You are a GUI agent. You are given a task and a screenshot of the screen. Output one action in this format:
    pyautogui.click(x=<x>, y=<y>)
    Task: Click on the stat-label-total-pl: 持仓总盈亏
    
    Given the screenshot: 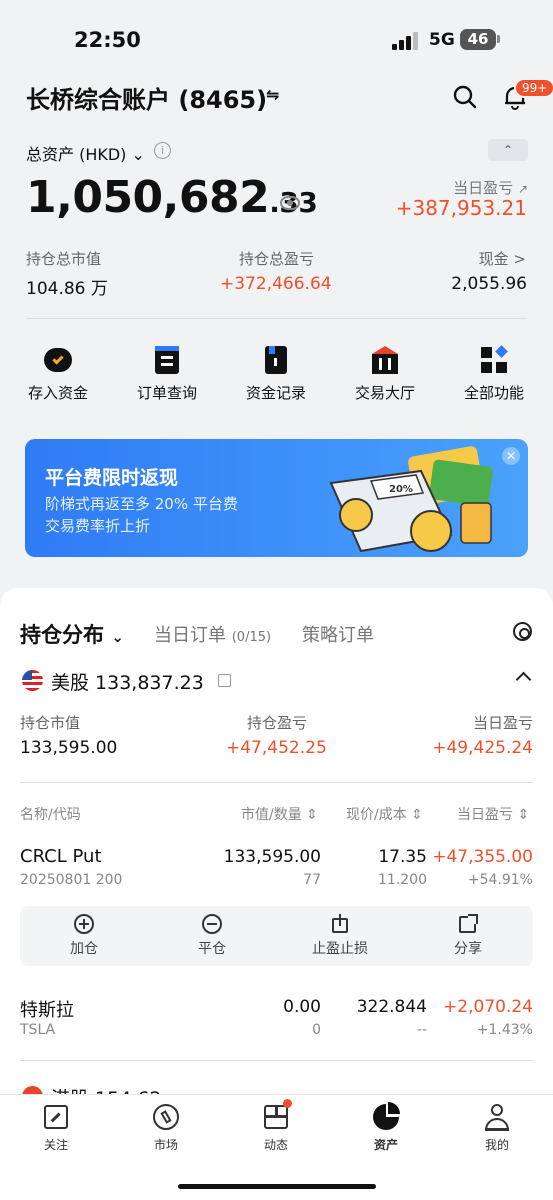 What is the action you would take?
    pyautogui.click(x=277, y=259)
    